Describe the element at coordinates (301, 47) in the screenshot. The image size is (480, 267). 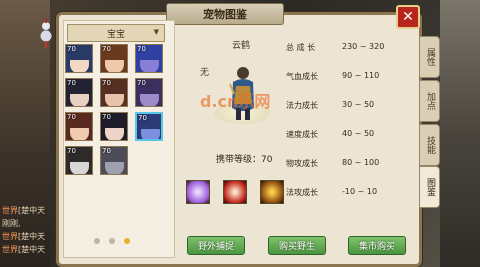
I see `stat-label: 总 成 长` at that location.